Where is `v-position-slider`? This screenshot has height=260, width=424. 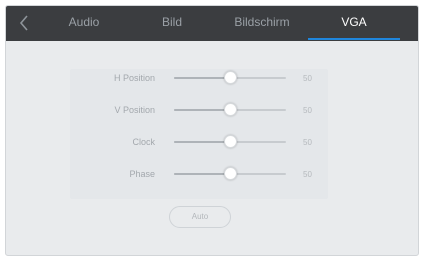
v-position-slider is located at coordinates (230, 110).